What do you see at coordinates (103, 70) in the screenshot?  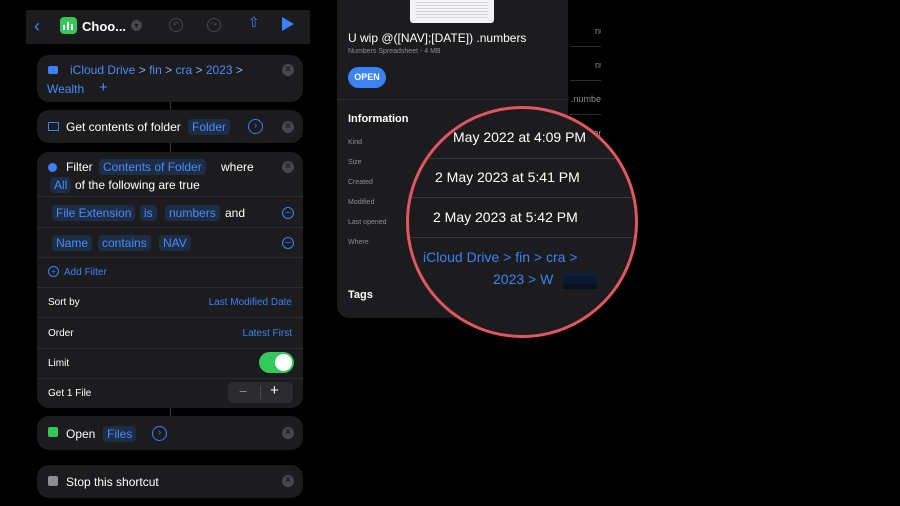 I see `path-segment: iCloud Drive` at bounding box center [103, 70].